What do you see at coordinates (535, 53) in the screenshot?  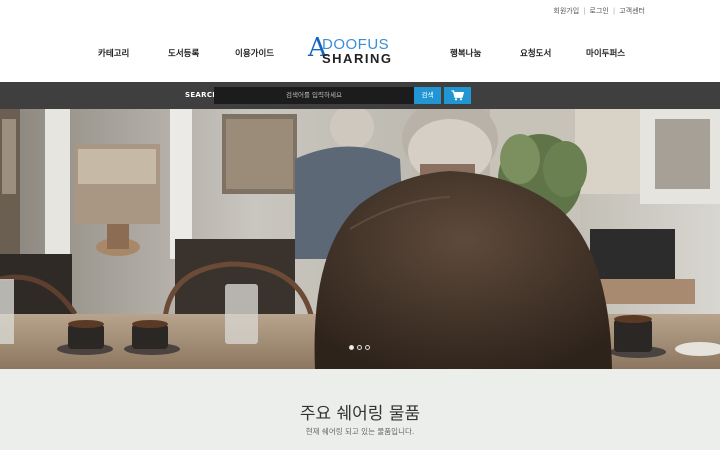 I see `nav-item-requested-books: 요청도서` at bounding box center [535, 53].